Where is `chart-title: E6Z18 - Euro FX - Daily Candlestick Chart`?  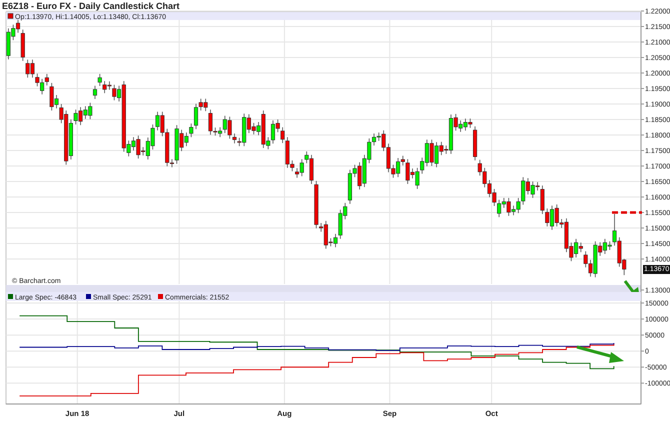
chart-title: E6Z18 - Euro FX - Daily Candlestick Chart is located at coordinates (91, 6).